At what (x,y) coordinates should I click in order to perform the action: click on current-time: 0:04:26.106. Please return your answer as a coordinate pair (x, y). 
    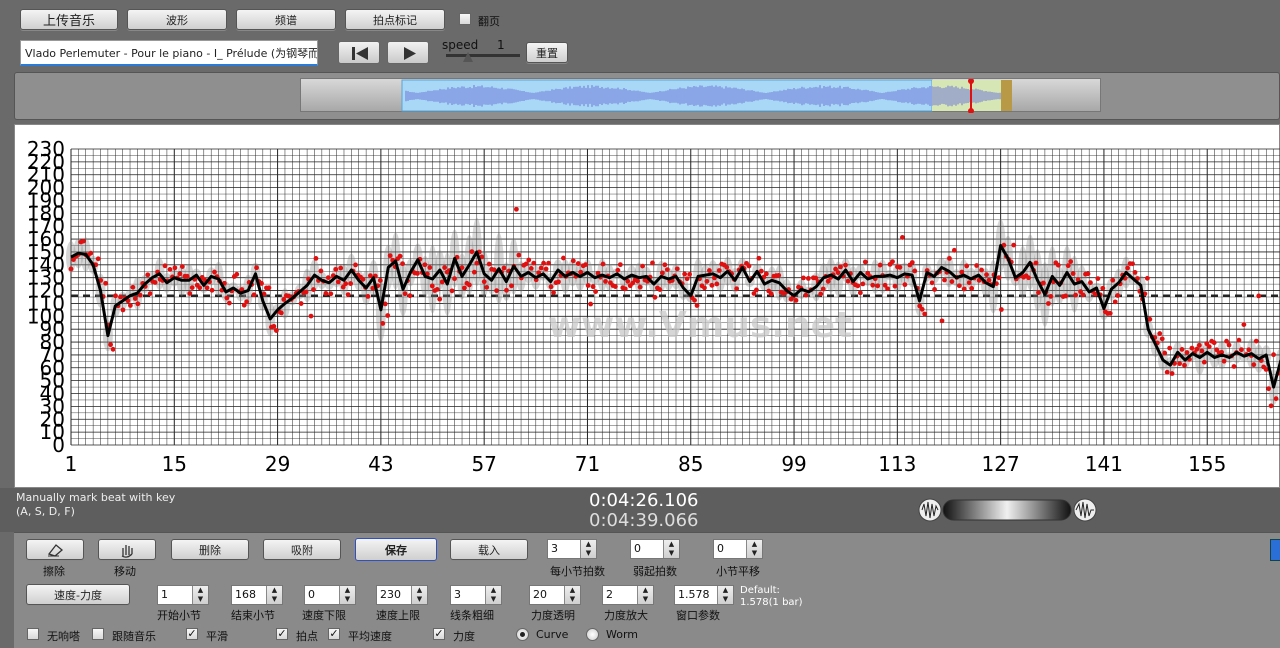
    Looking at the image, I should click on (644, 500).